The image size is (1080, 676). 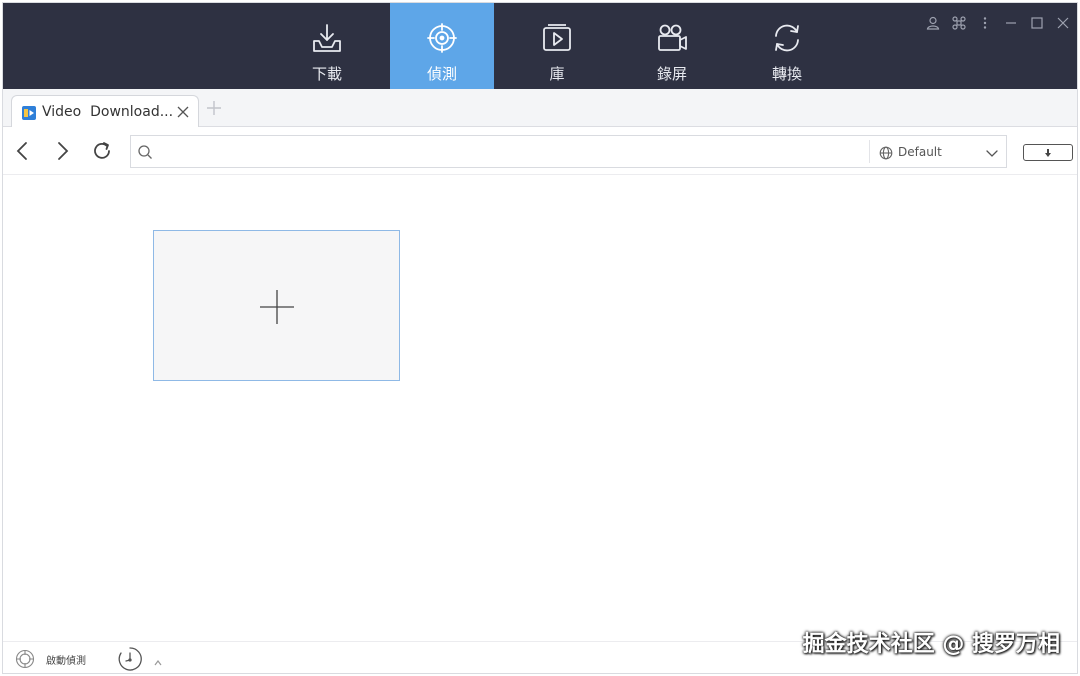 What do you see at coordinates (933, 23) in the screenshot?
I see `user-icon` at bounding box center [933, 23].